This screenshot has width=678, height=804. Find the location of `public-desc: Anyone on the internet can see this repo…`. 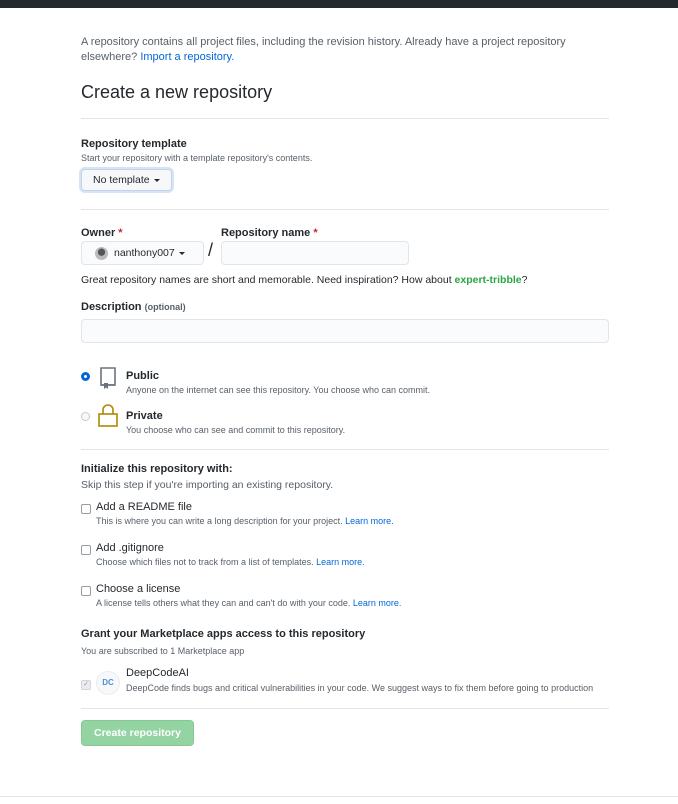

public-desc: Anyone on the internet can see this repo… is located at coordinates (278, 390).